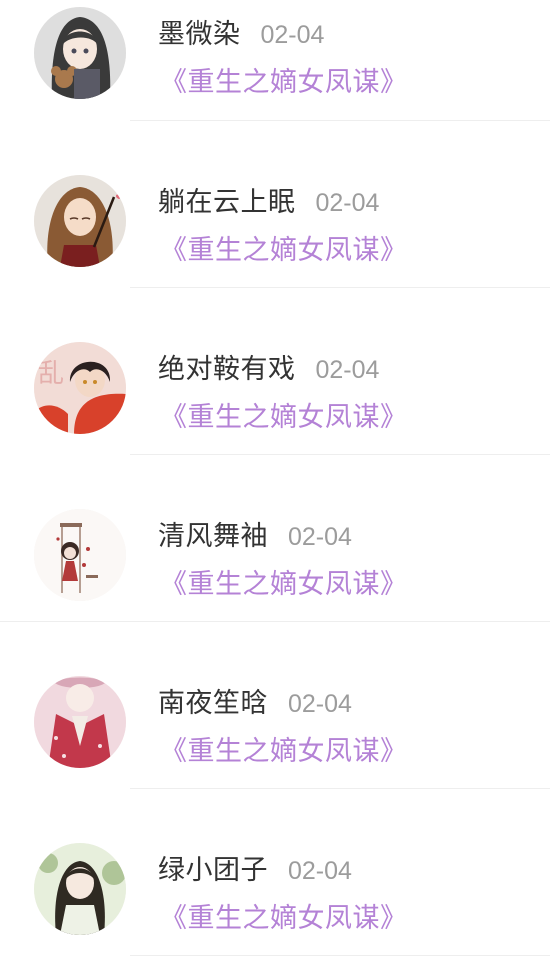 This screenshot has height=963, width=550. Describe the element at coordinates (213, 700) in the screenshot. I see `username: 南夜笙晗` at that location.